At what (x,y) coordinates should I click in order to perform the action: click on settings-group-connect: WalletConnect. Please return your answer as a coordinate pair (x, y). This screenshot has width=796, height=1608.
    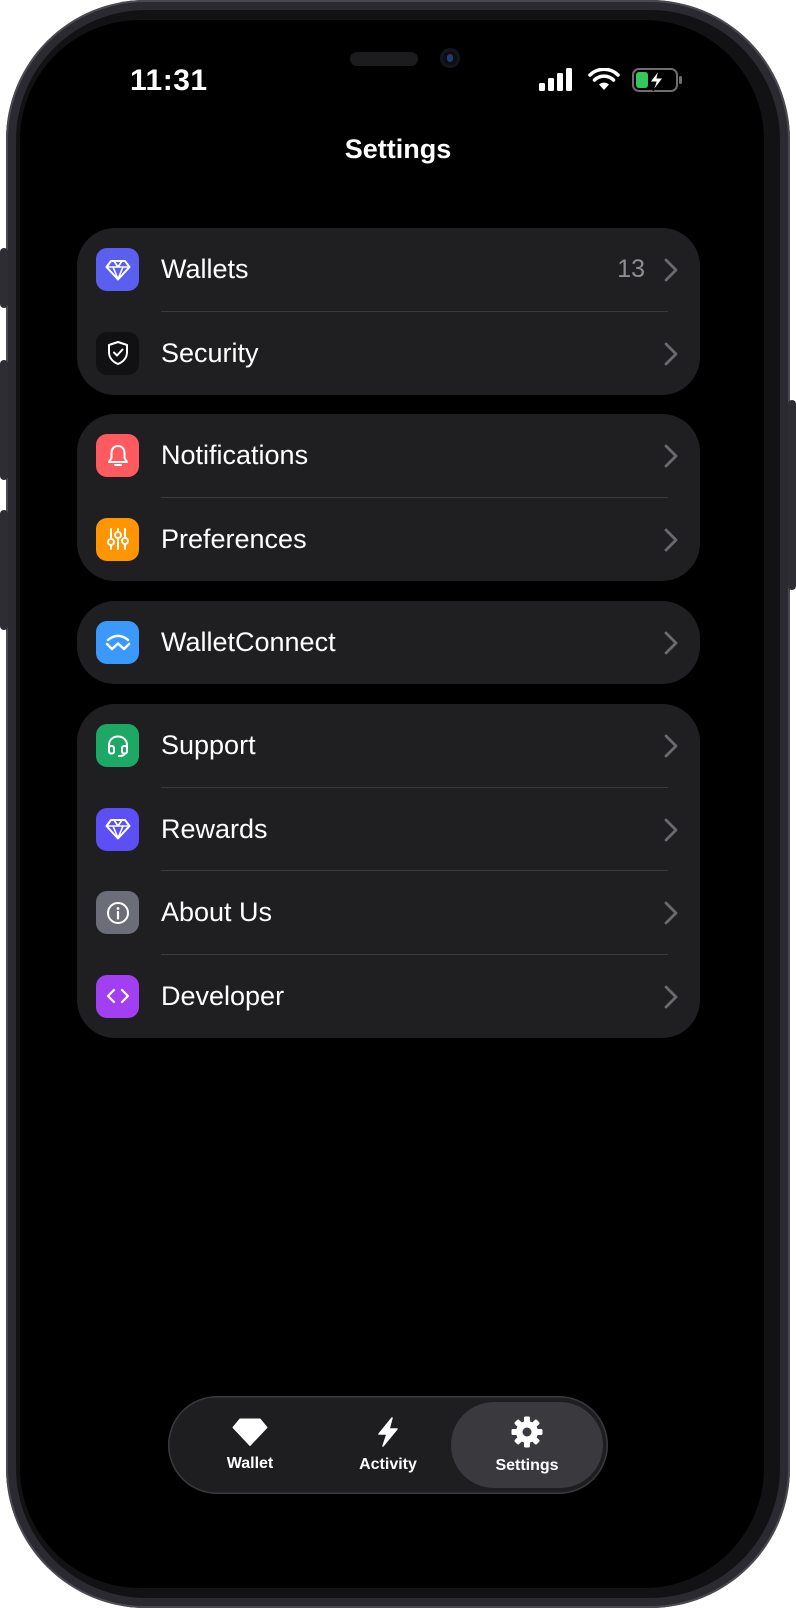
    Looking at the image, I should click on (388, 642).